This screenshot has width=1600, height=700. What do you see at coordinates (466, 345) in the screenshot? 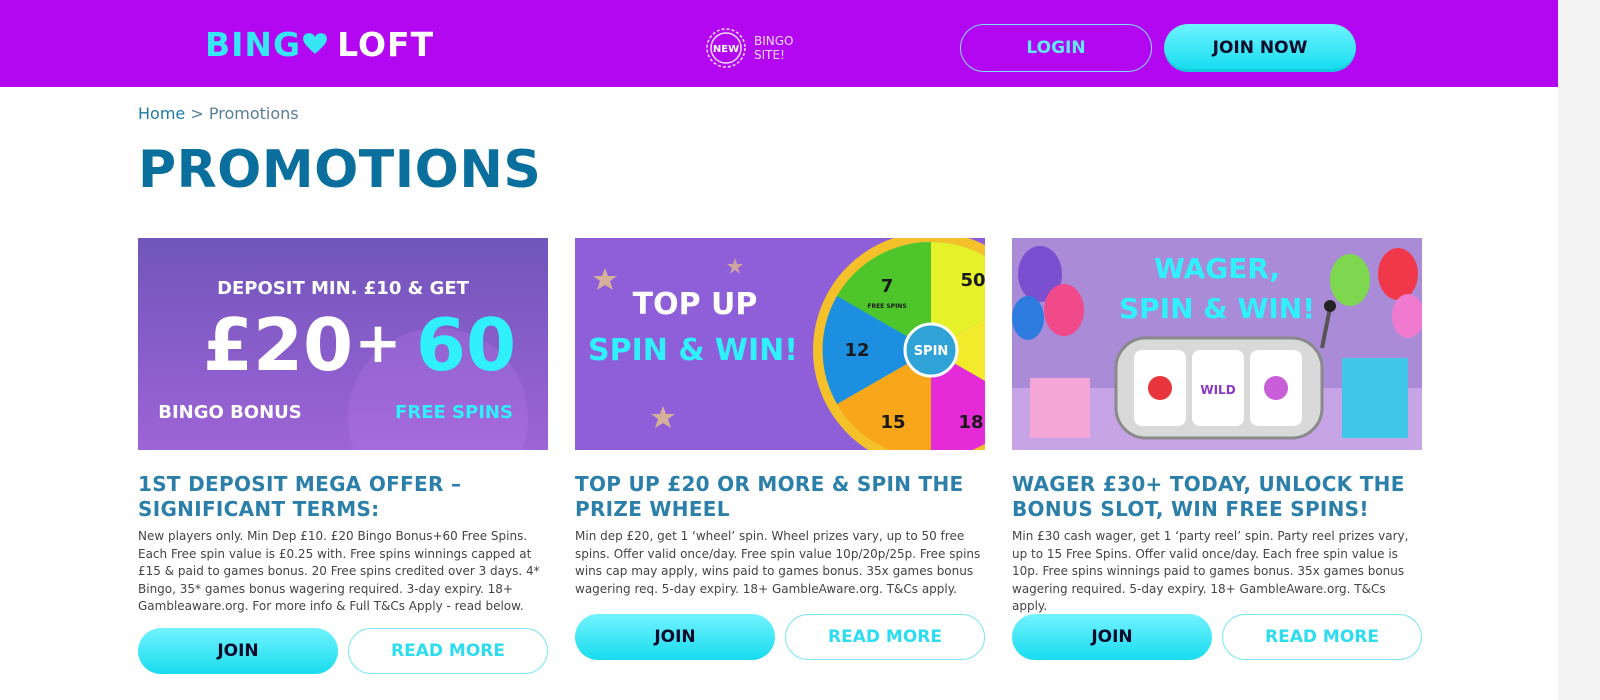
I see `banner1-amount-spins: 60` at bounding box center [466, 345].